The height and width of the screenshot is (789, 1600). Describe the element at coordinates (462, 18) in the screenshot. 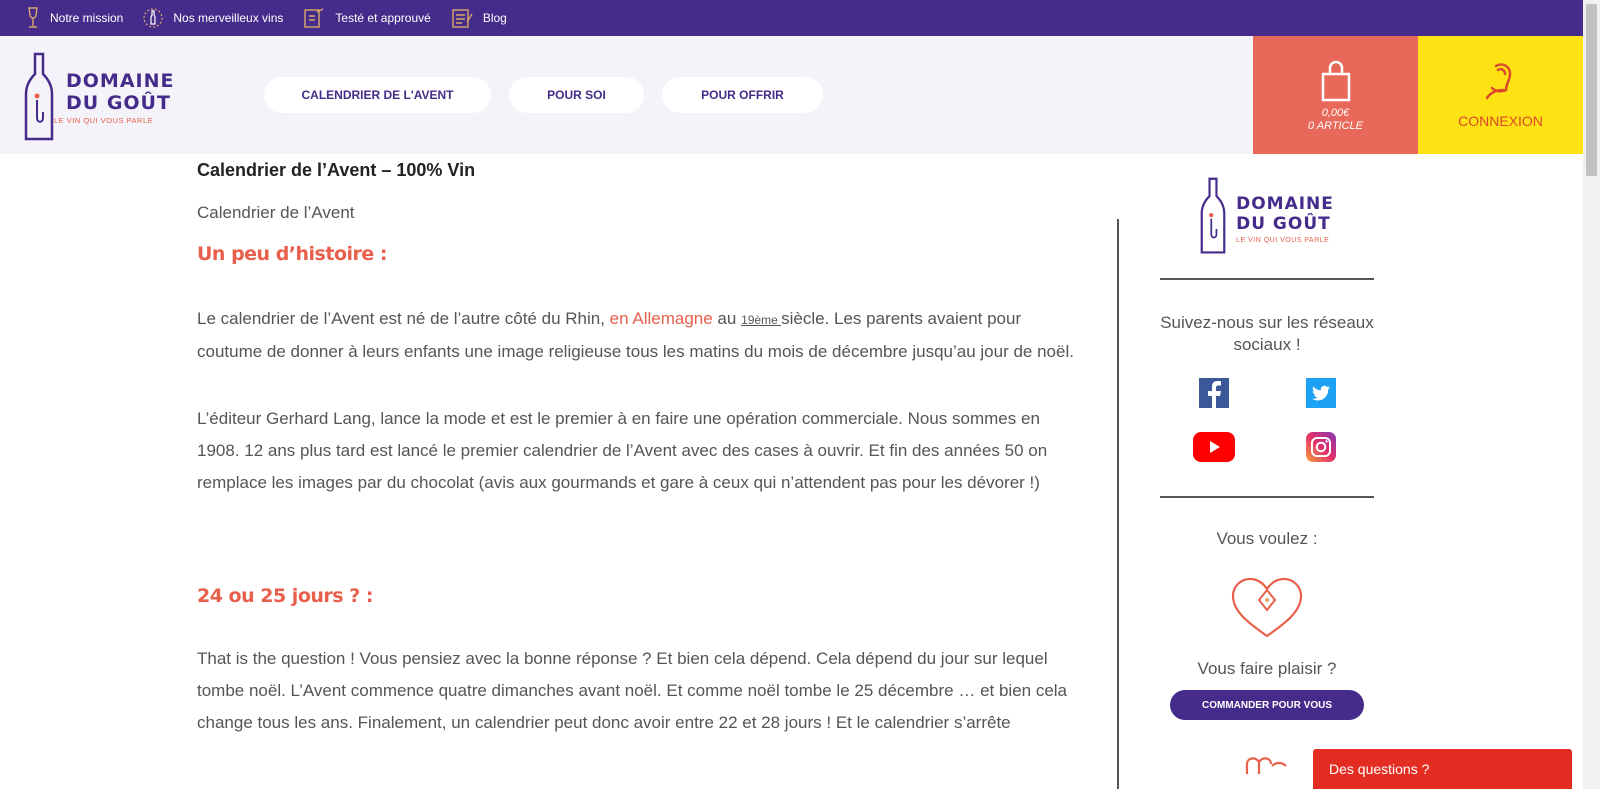

I see `notepad-icon` at that location.